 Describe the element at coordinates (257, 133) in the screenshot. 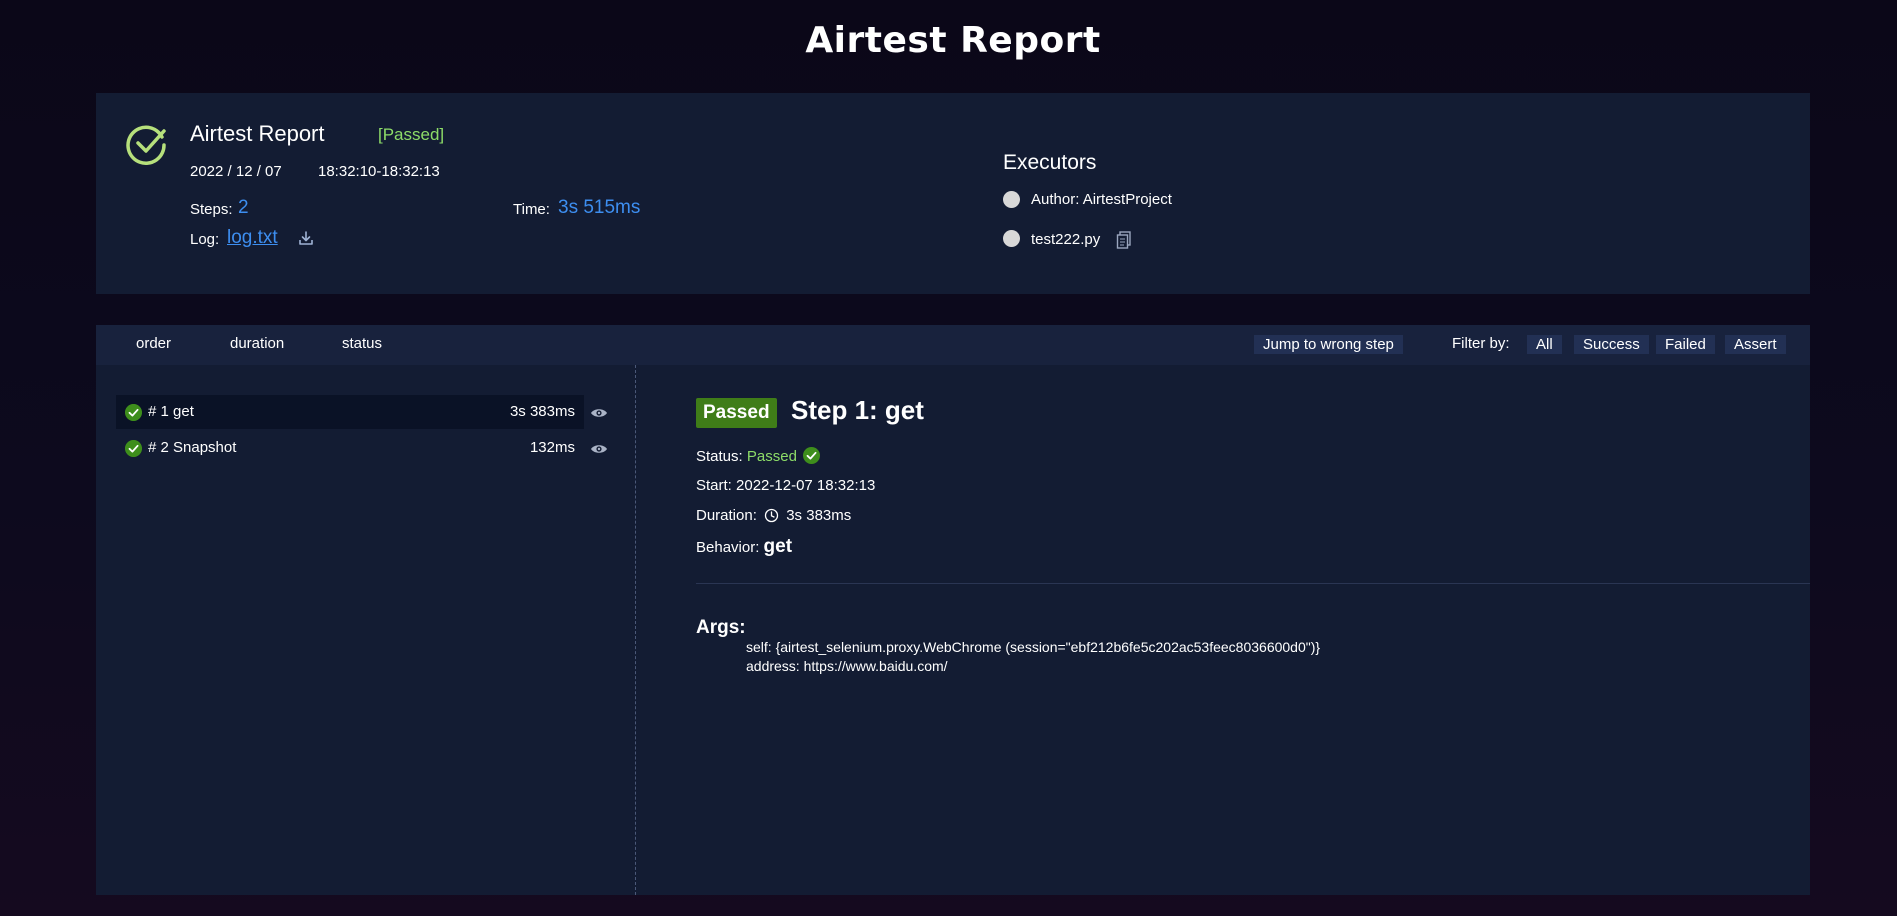

I see `report-title: Airtest Report` at that location.